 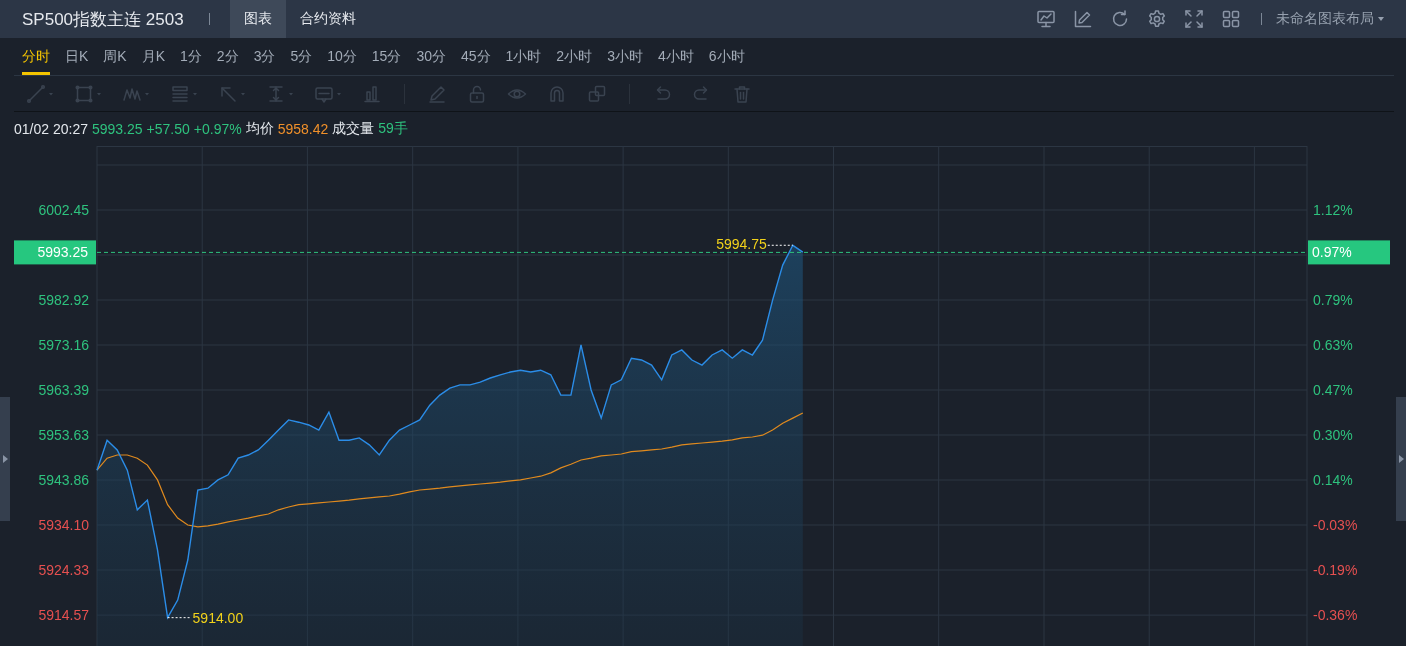 What do you see at coordinates (1157, 19) in the screenshot?
I see `settings-icon` at bounding box center [1157, 19].